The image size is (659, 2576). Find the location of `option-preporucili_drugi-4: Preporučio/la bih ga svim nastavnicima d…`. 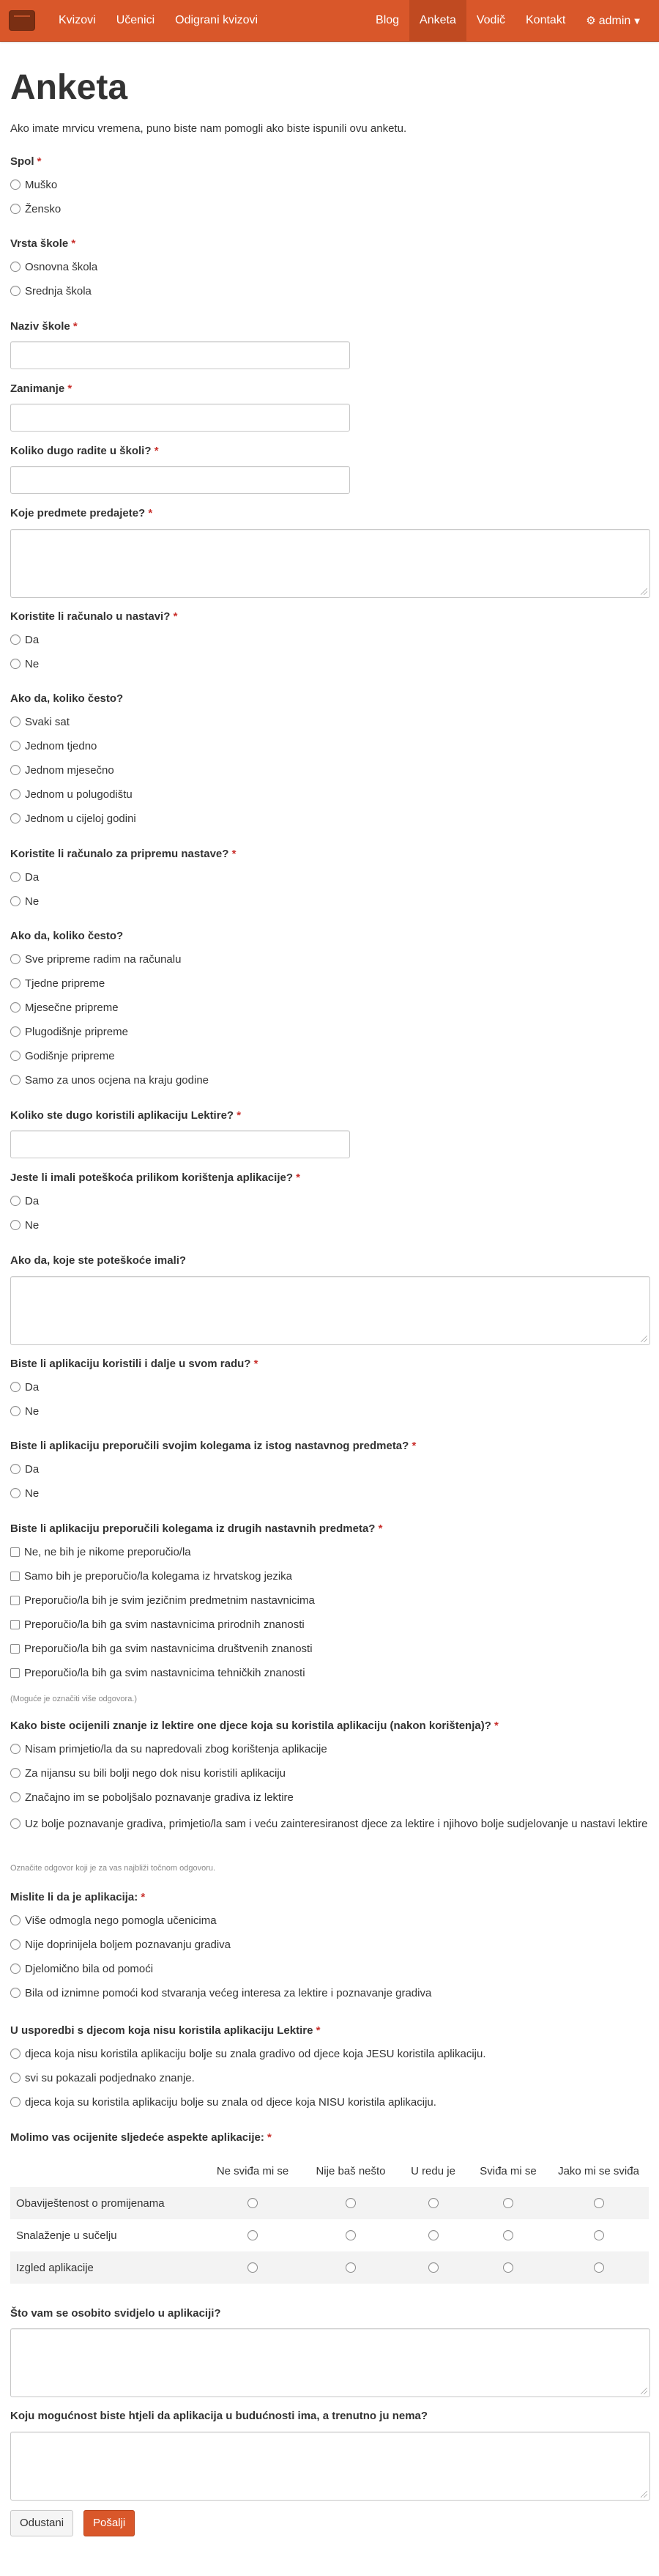

option-preporucili_drugi-4: Preporučio/la bih ga svim nastavnicima d… is located at coordinates (161, 1649).